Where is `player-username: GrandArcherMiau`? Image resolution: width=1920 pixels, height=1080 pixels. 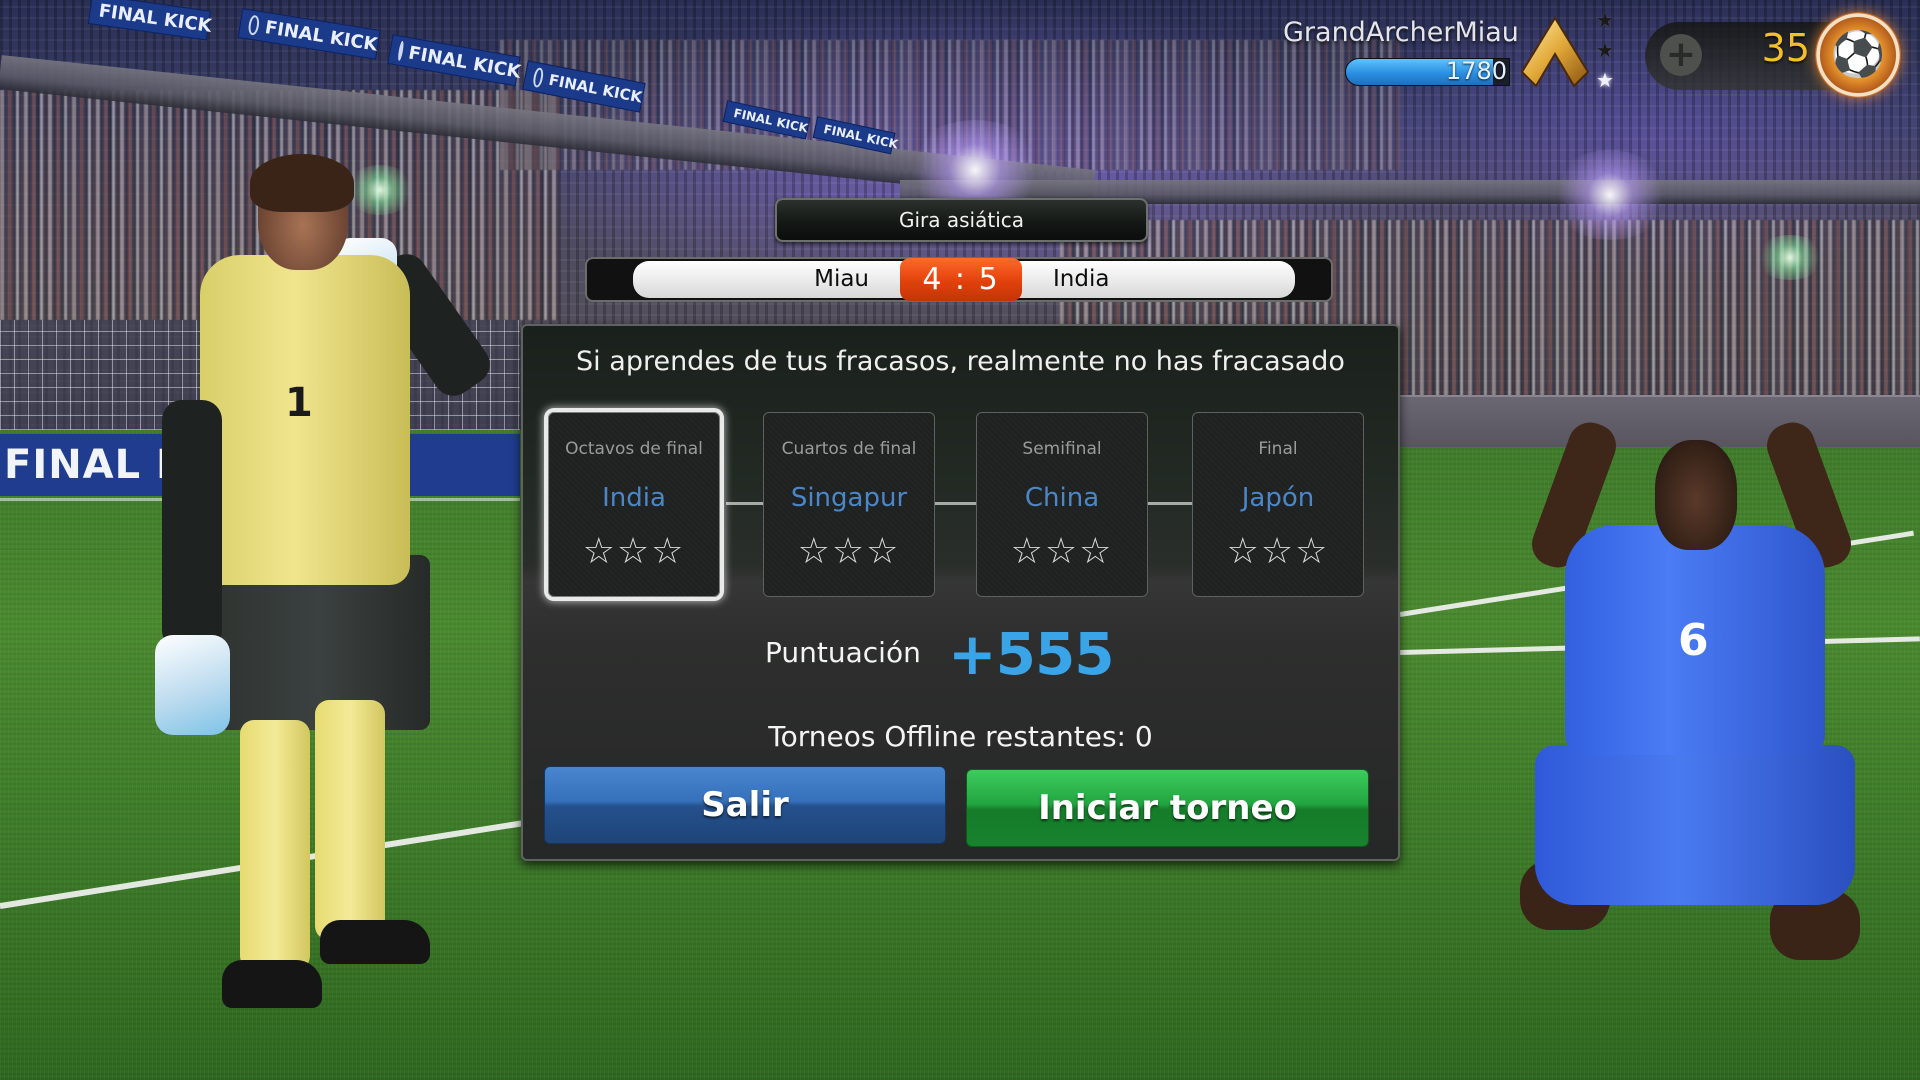
player-username: GrandArcherMiau is located at coordinates (1401, 32).